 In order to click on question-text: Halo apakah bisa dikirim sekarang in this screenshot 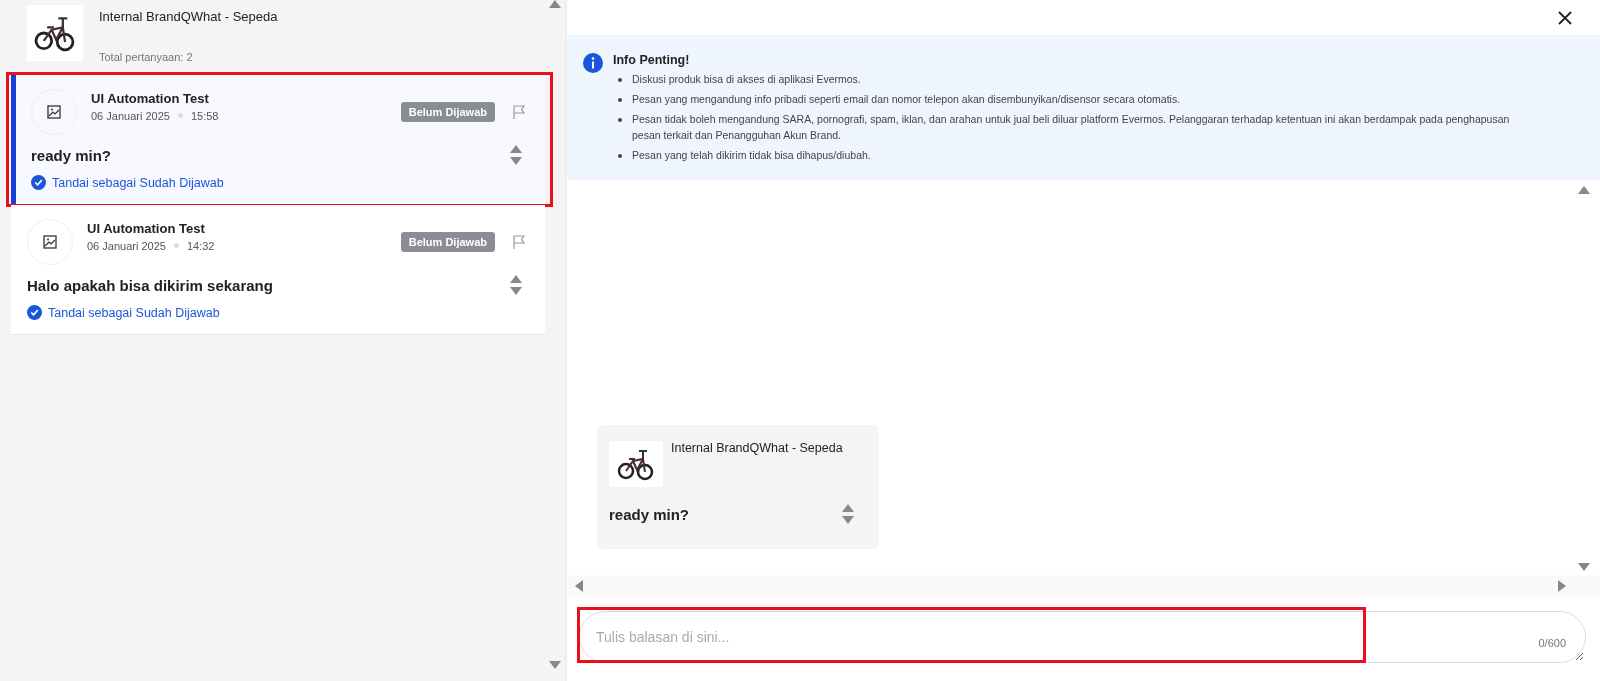, I will do `click(150, 285)`.